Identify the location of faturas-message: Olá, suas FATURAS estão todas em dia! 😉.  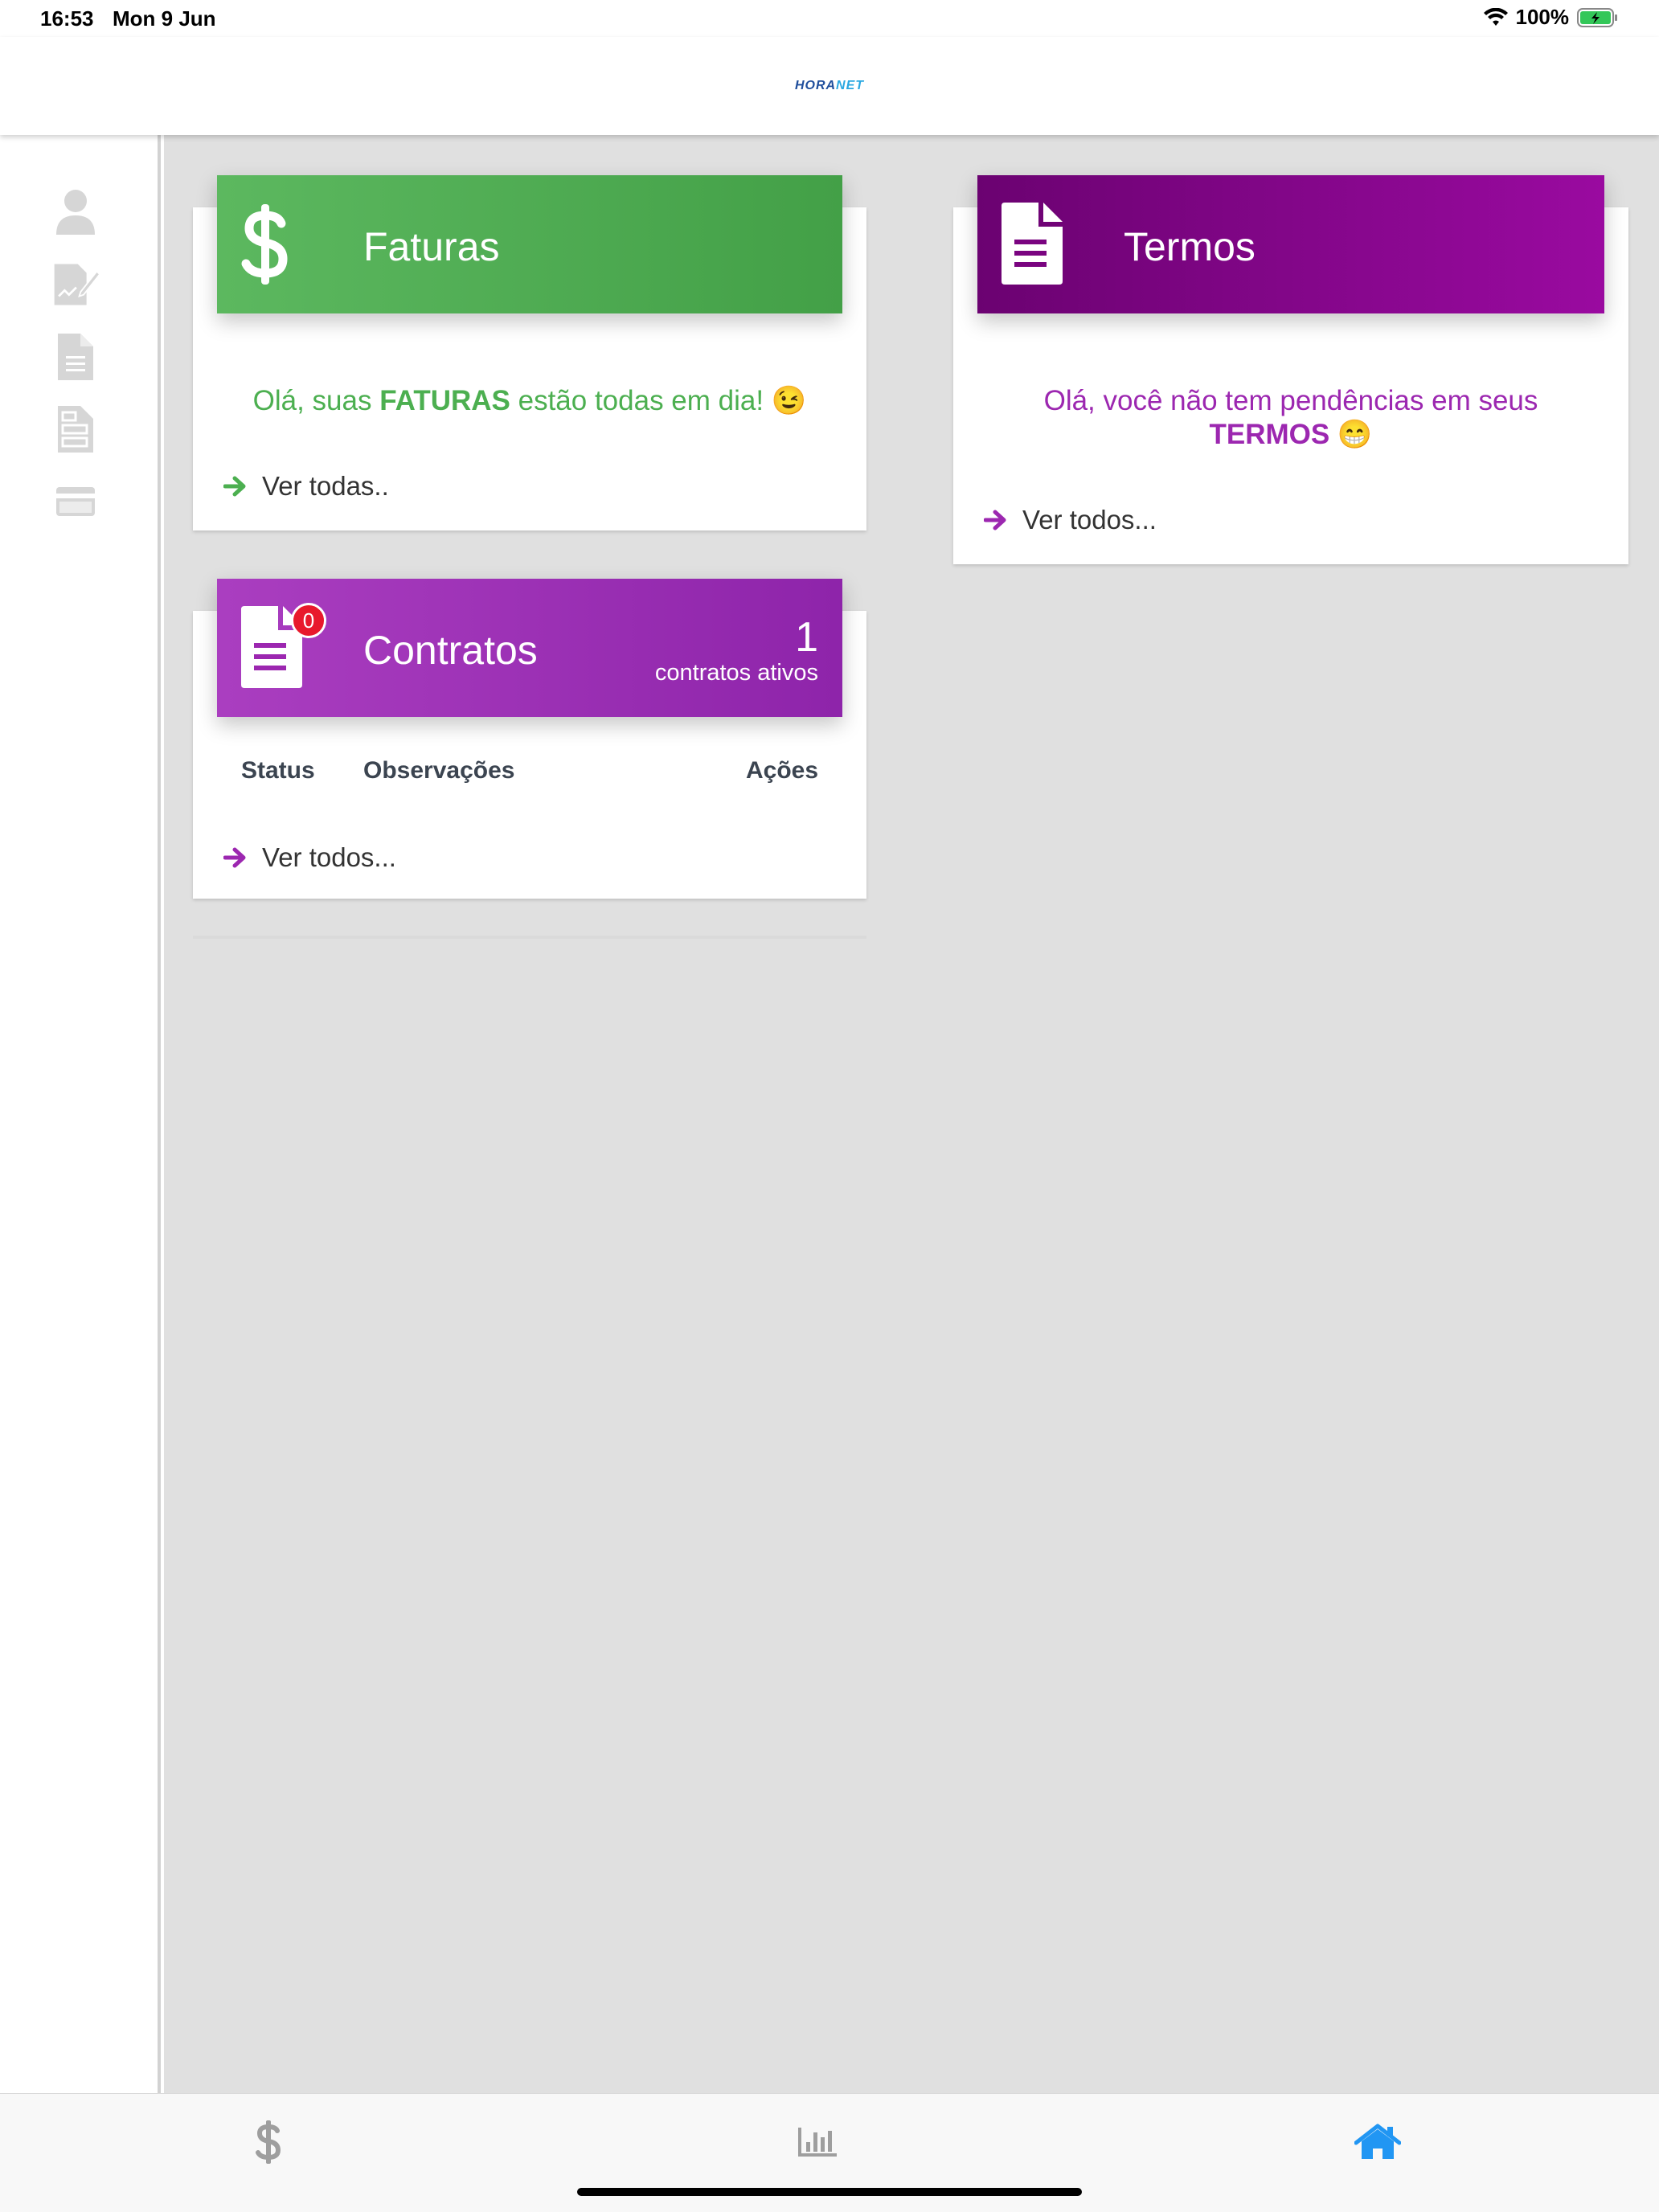
(529, 401).